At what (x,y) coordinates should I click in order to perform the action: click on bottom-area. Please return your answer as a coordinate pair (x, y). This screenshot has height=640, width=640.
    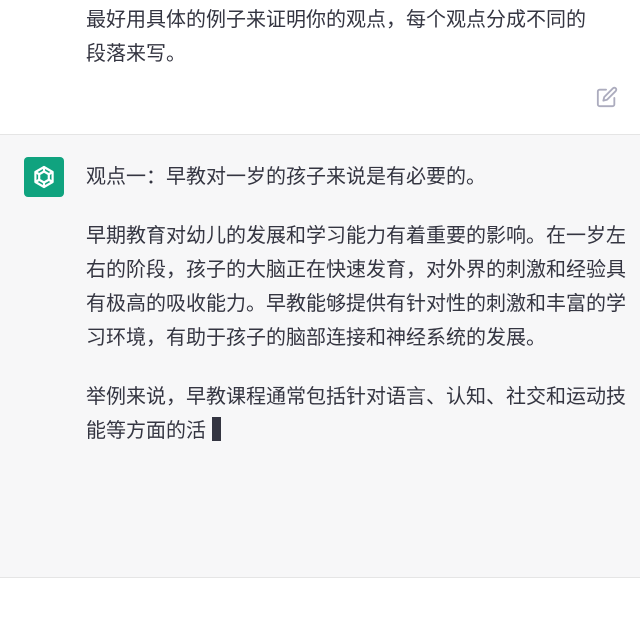
    Looking at the image, I should click on (320, 609).